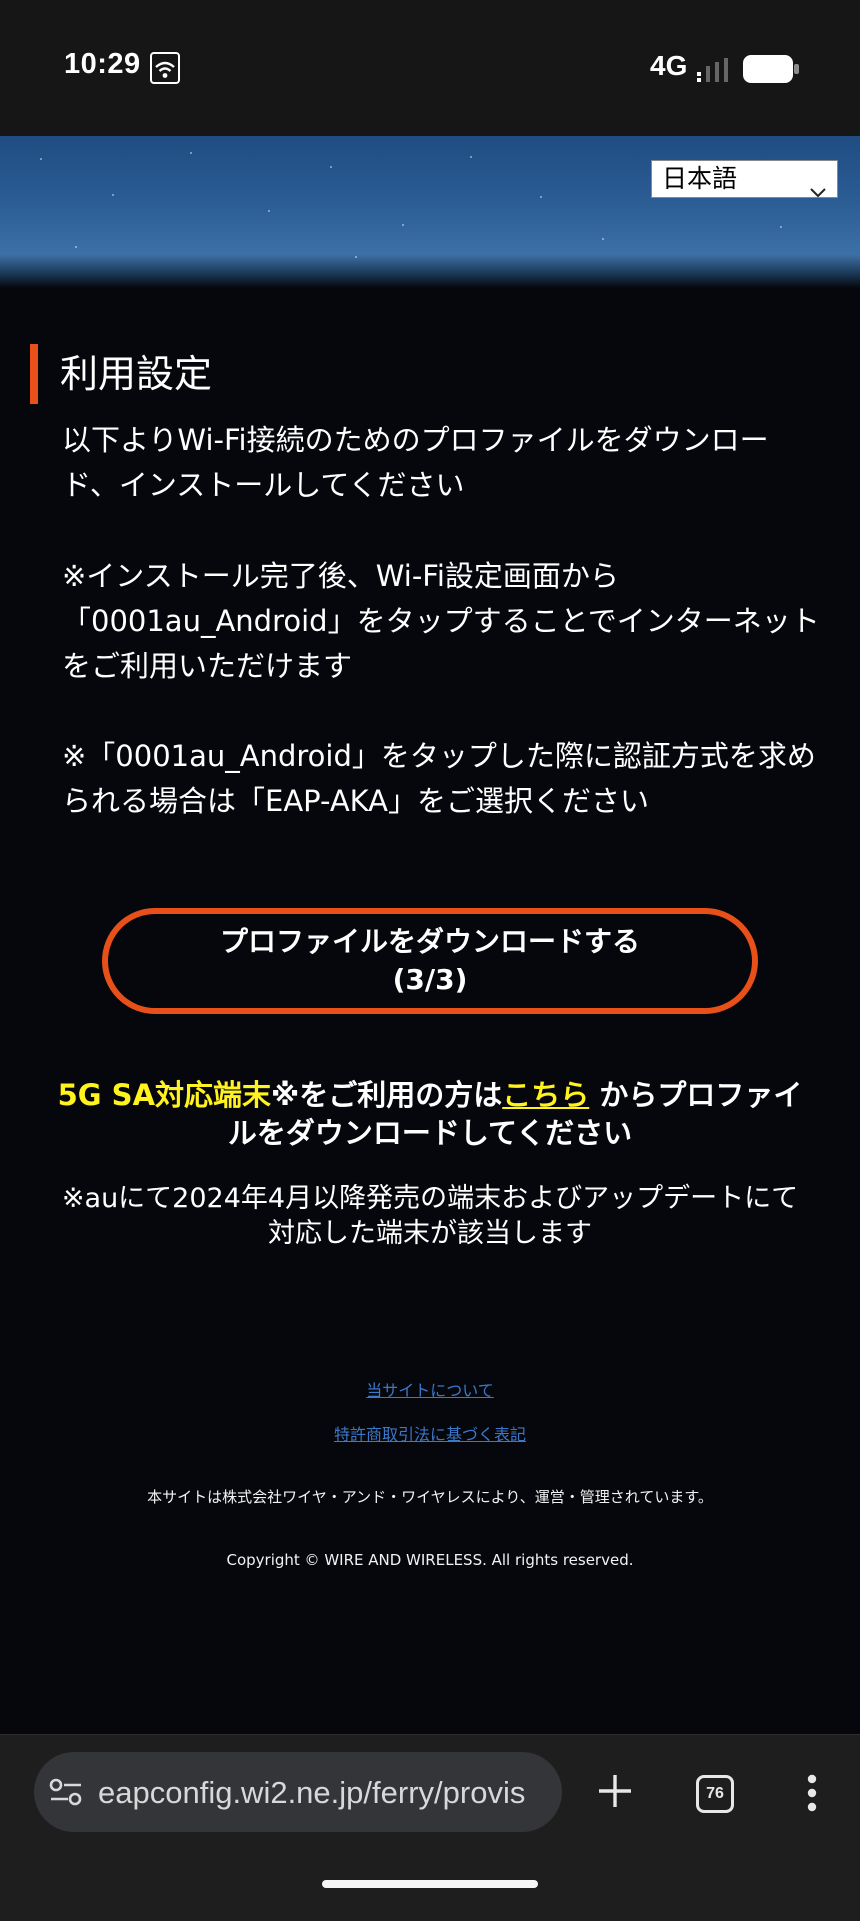  What do you see at coordinates (430, 68) in the screenshot?
I see `status-bar: 10:29 4G` at bounding box center [430, 68].